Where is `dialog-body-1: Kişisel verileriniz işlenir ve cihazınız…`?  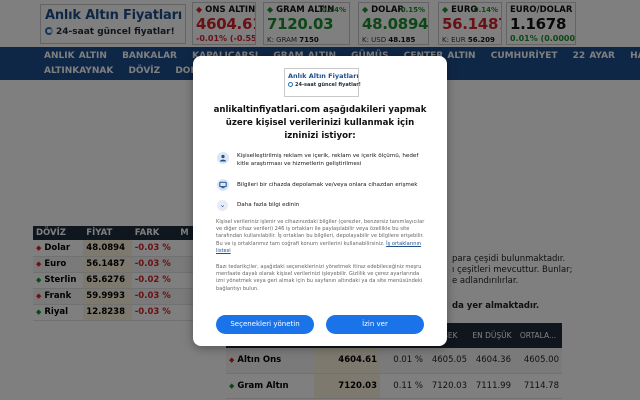 dialog-body-1: Kişisel verileriniz işlenir ve cihazınız… is located at coordinates (320, 236).